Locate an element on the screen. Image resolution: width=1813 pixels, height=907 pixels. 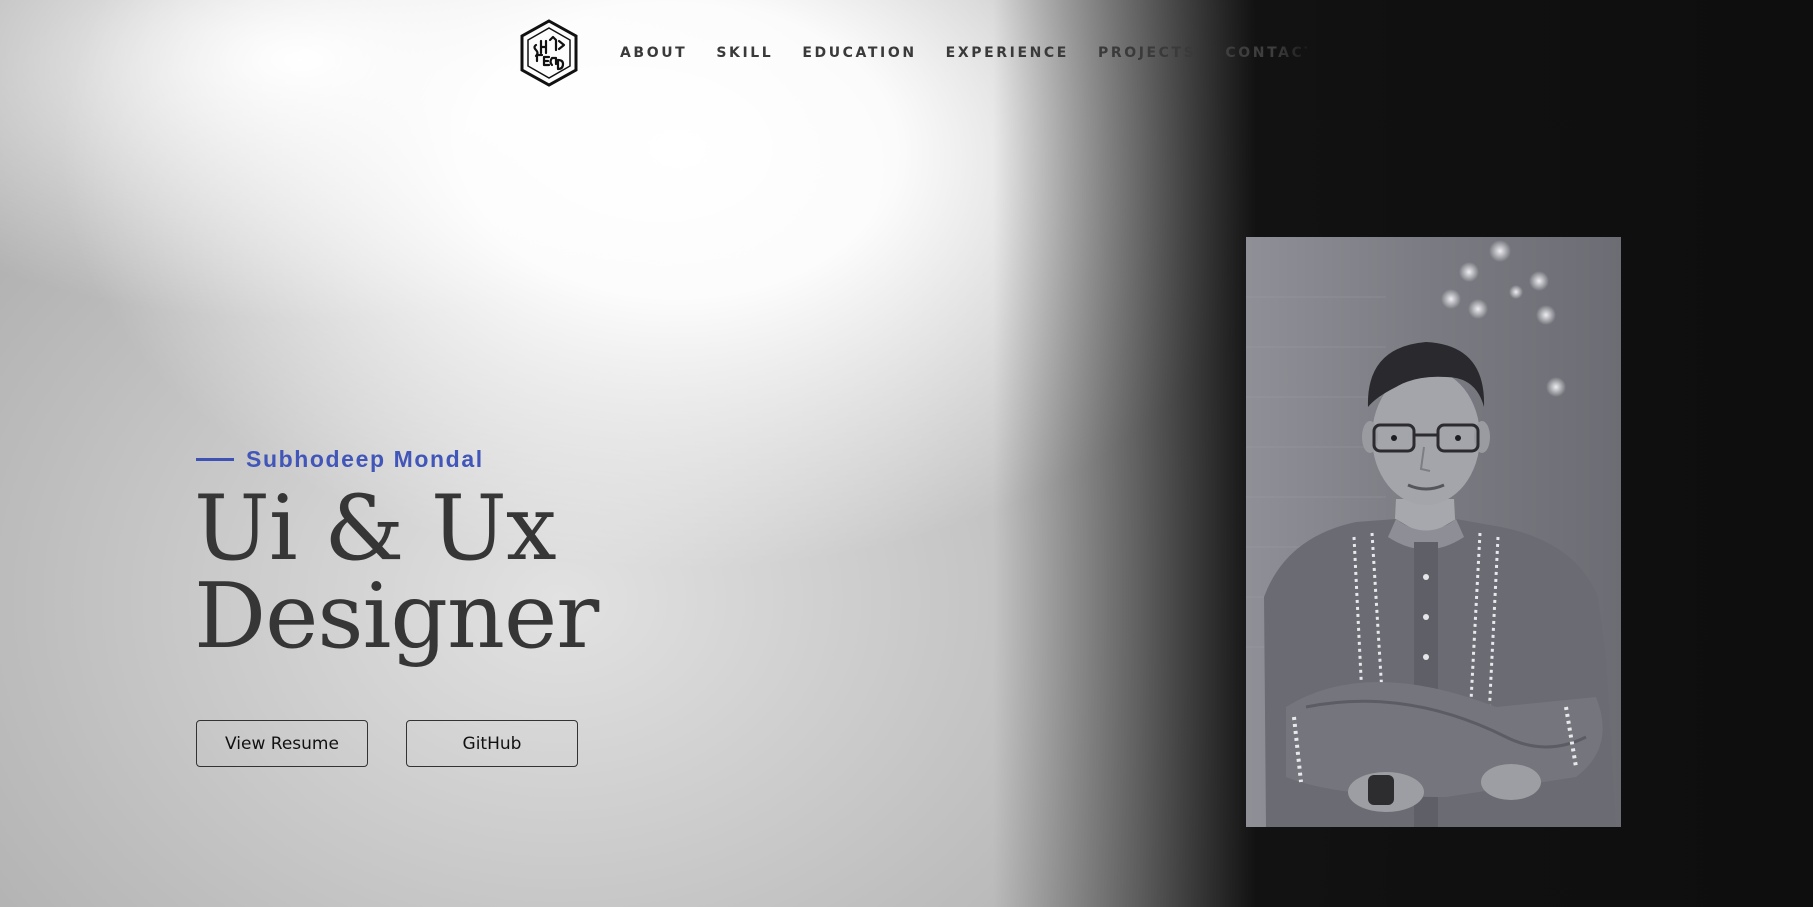
github-button: GitHub is located at coordinates (492, 743).